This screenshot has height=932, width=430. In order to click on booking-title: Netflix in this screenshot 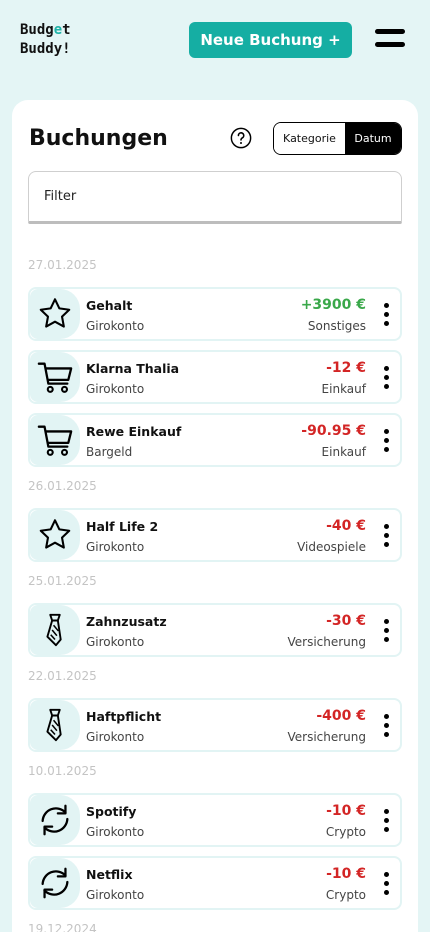, I will do `click(109, 874)`.